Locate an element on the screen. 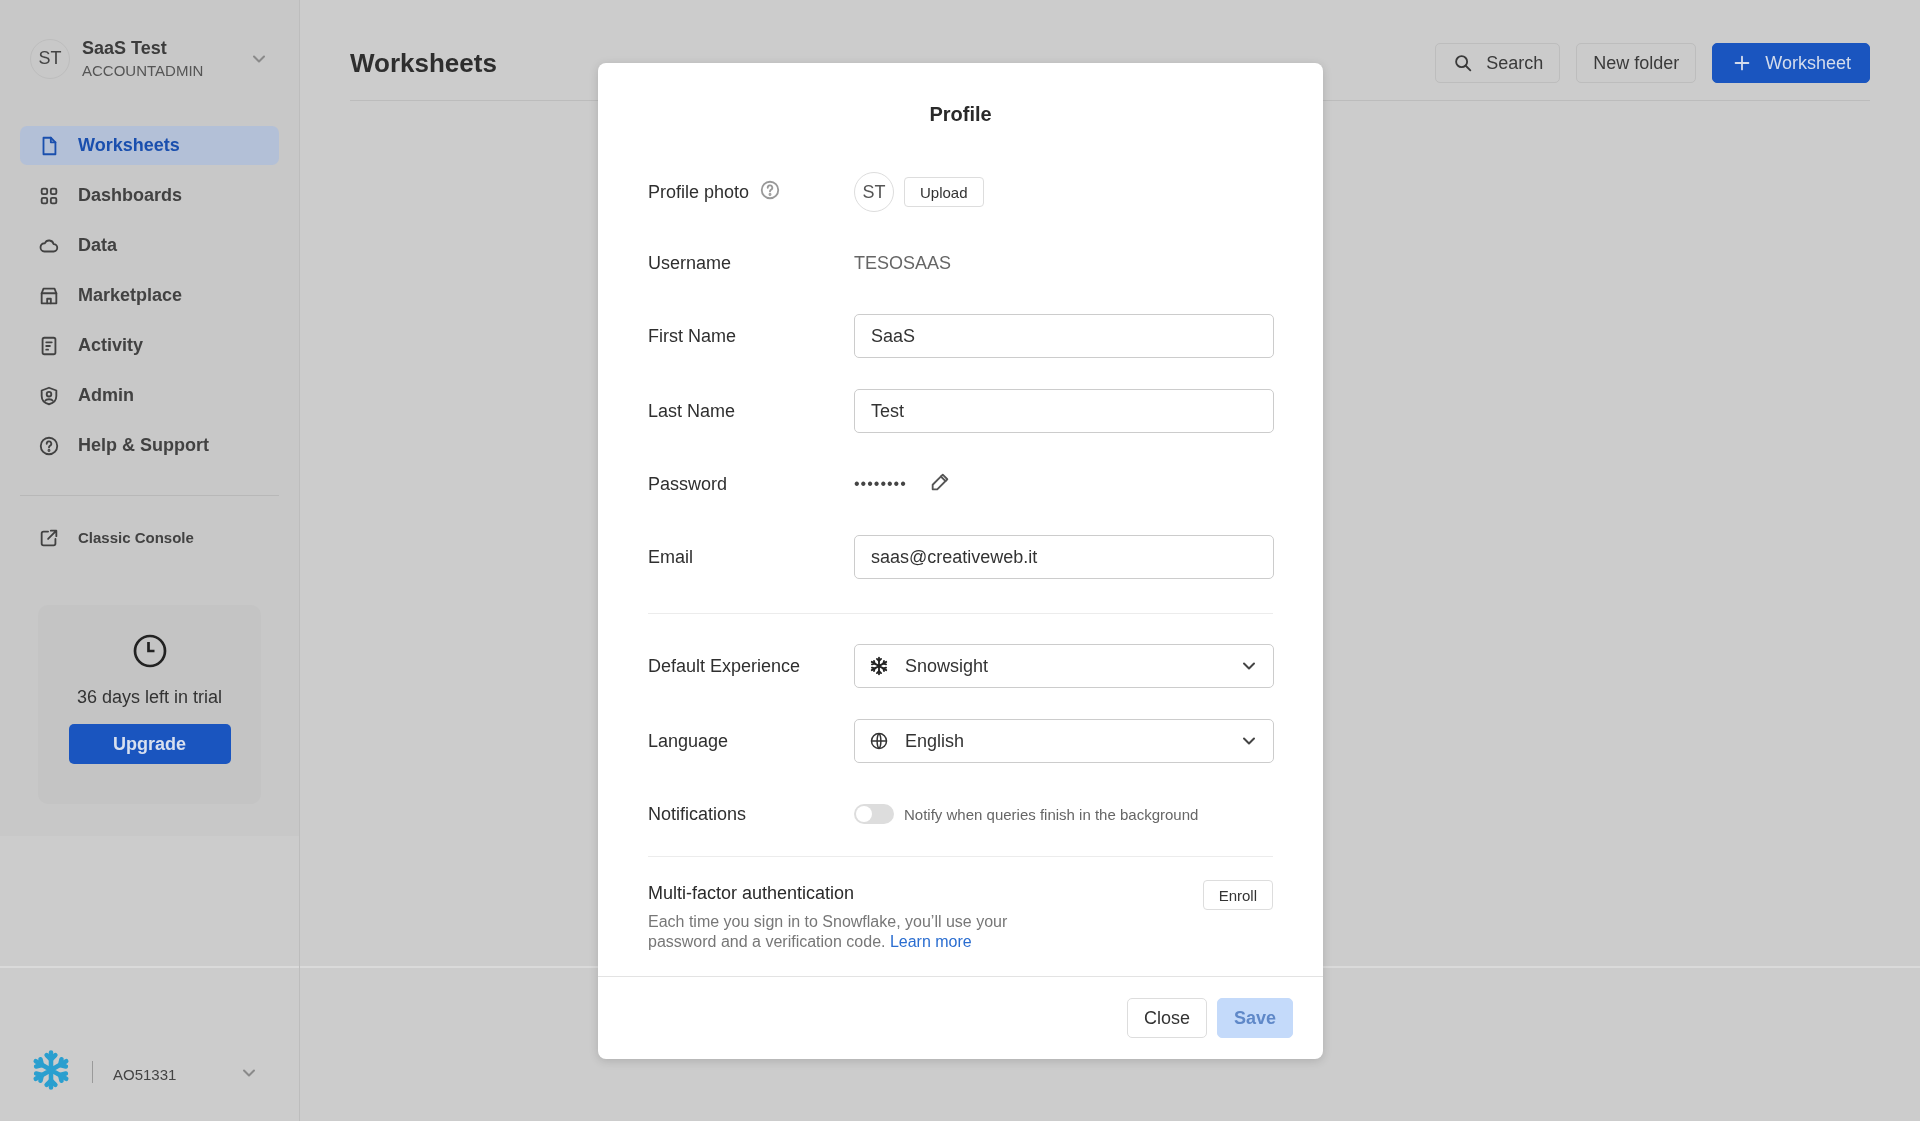  toggle-switch is located at coordinates (874, 814).